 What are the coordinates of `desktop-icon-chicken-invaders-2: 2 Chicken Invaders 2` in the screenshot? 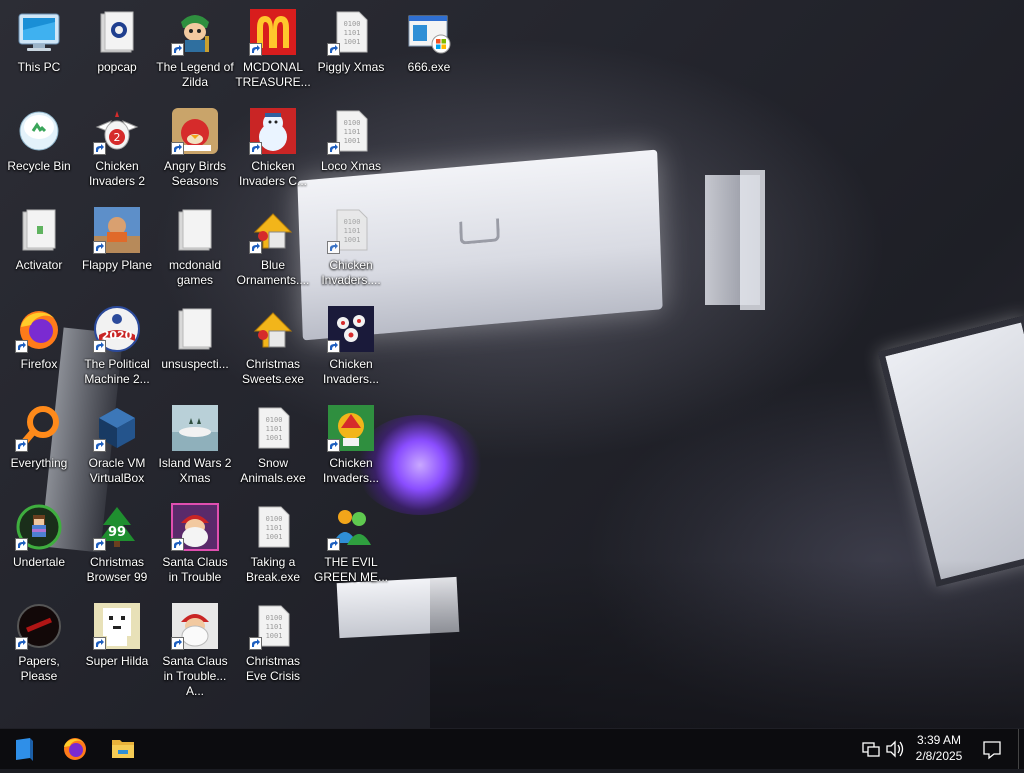 It's located at (117, 151).